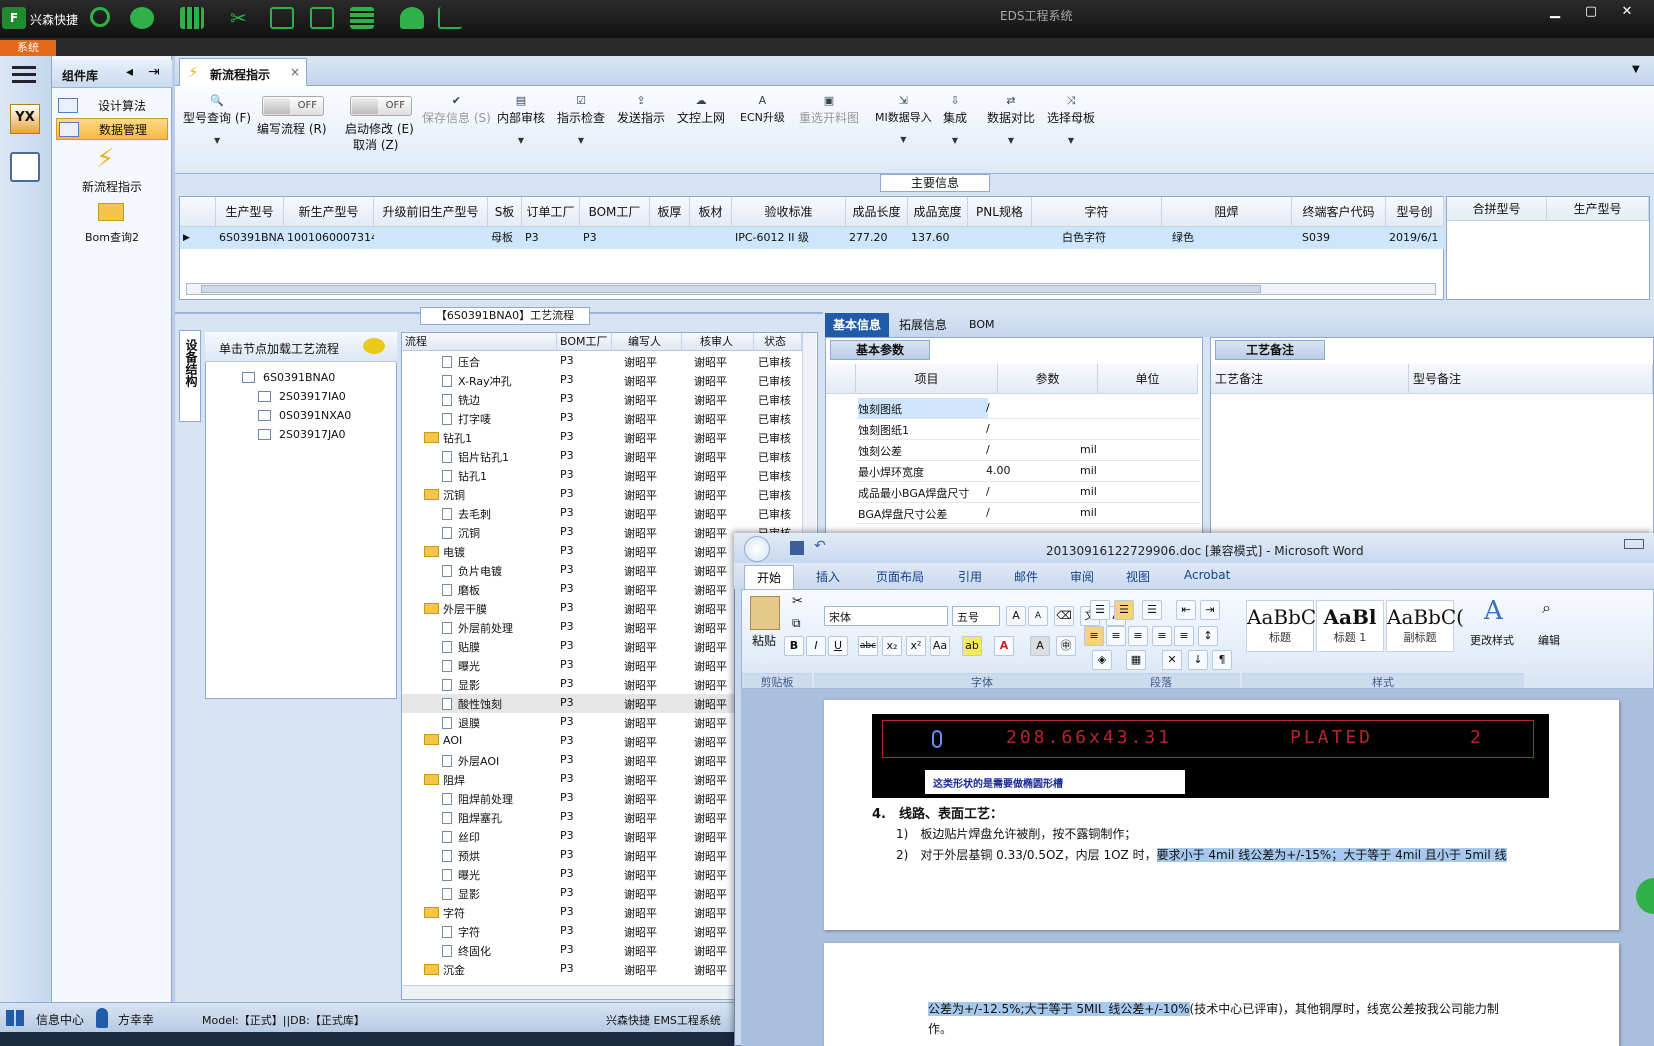 This screenshot has width=1654, height=1046. What do you see at coordinates (112, 186) in the screenshot?
I see `new-flow-launcher: 新流程指示` at bounding box center [112, 186].